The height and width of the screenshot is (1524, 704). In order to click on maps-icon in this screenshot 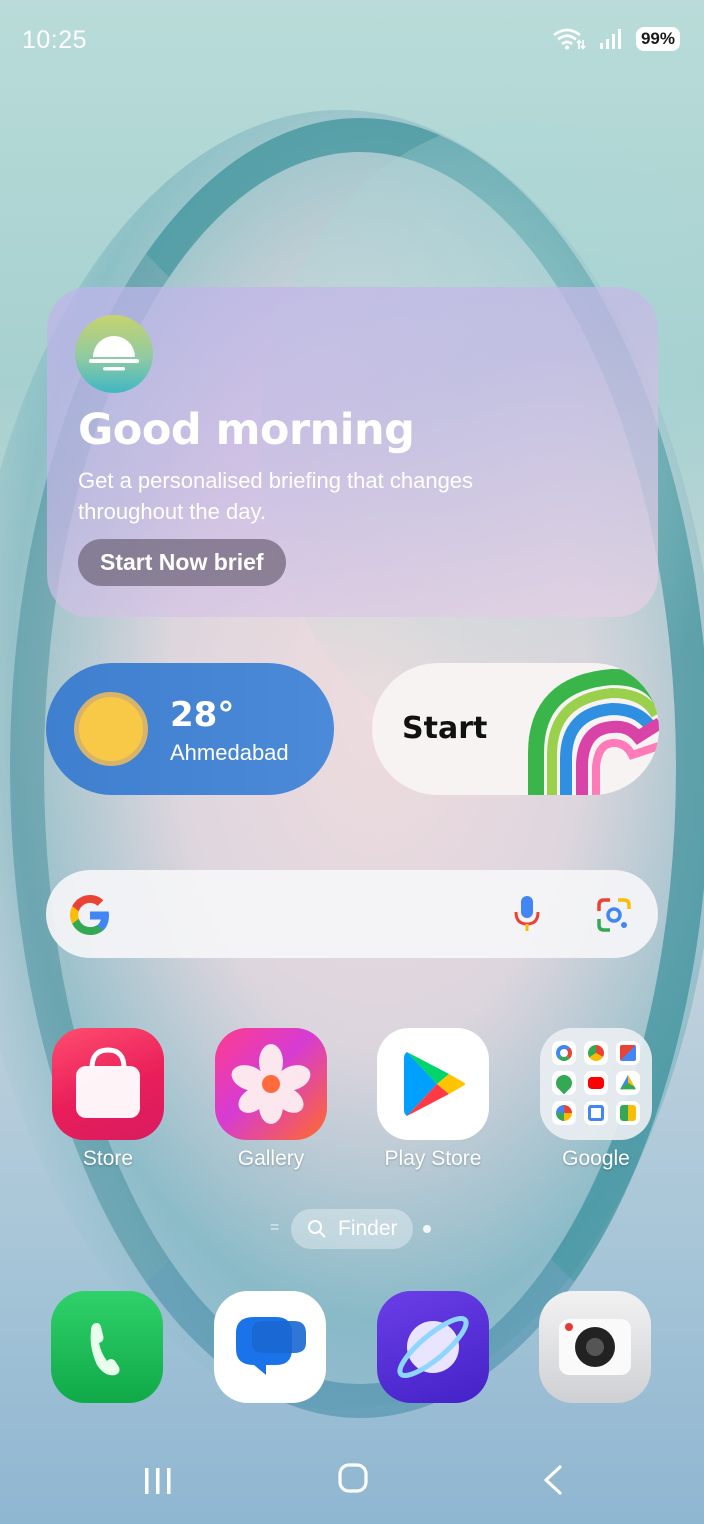, I will do `click(564, 1083)`.